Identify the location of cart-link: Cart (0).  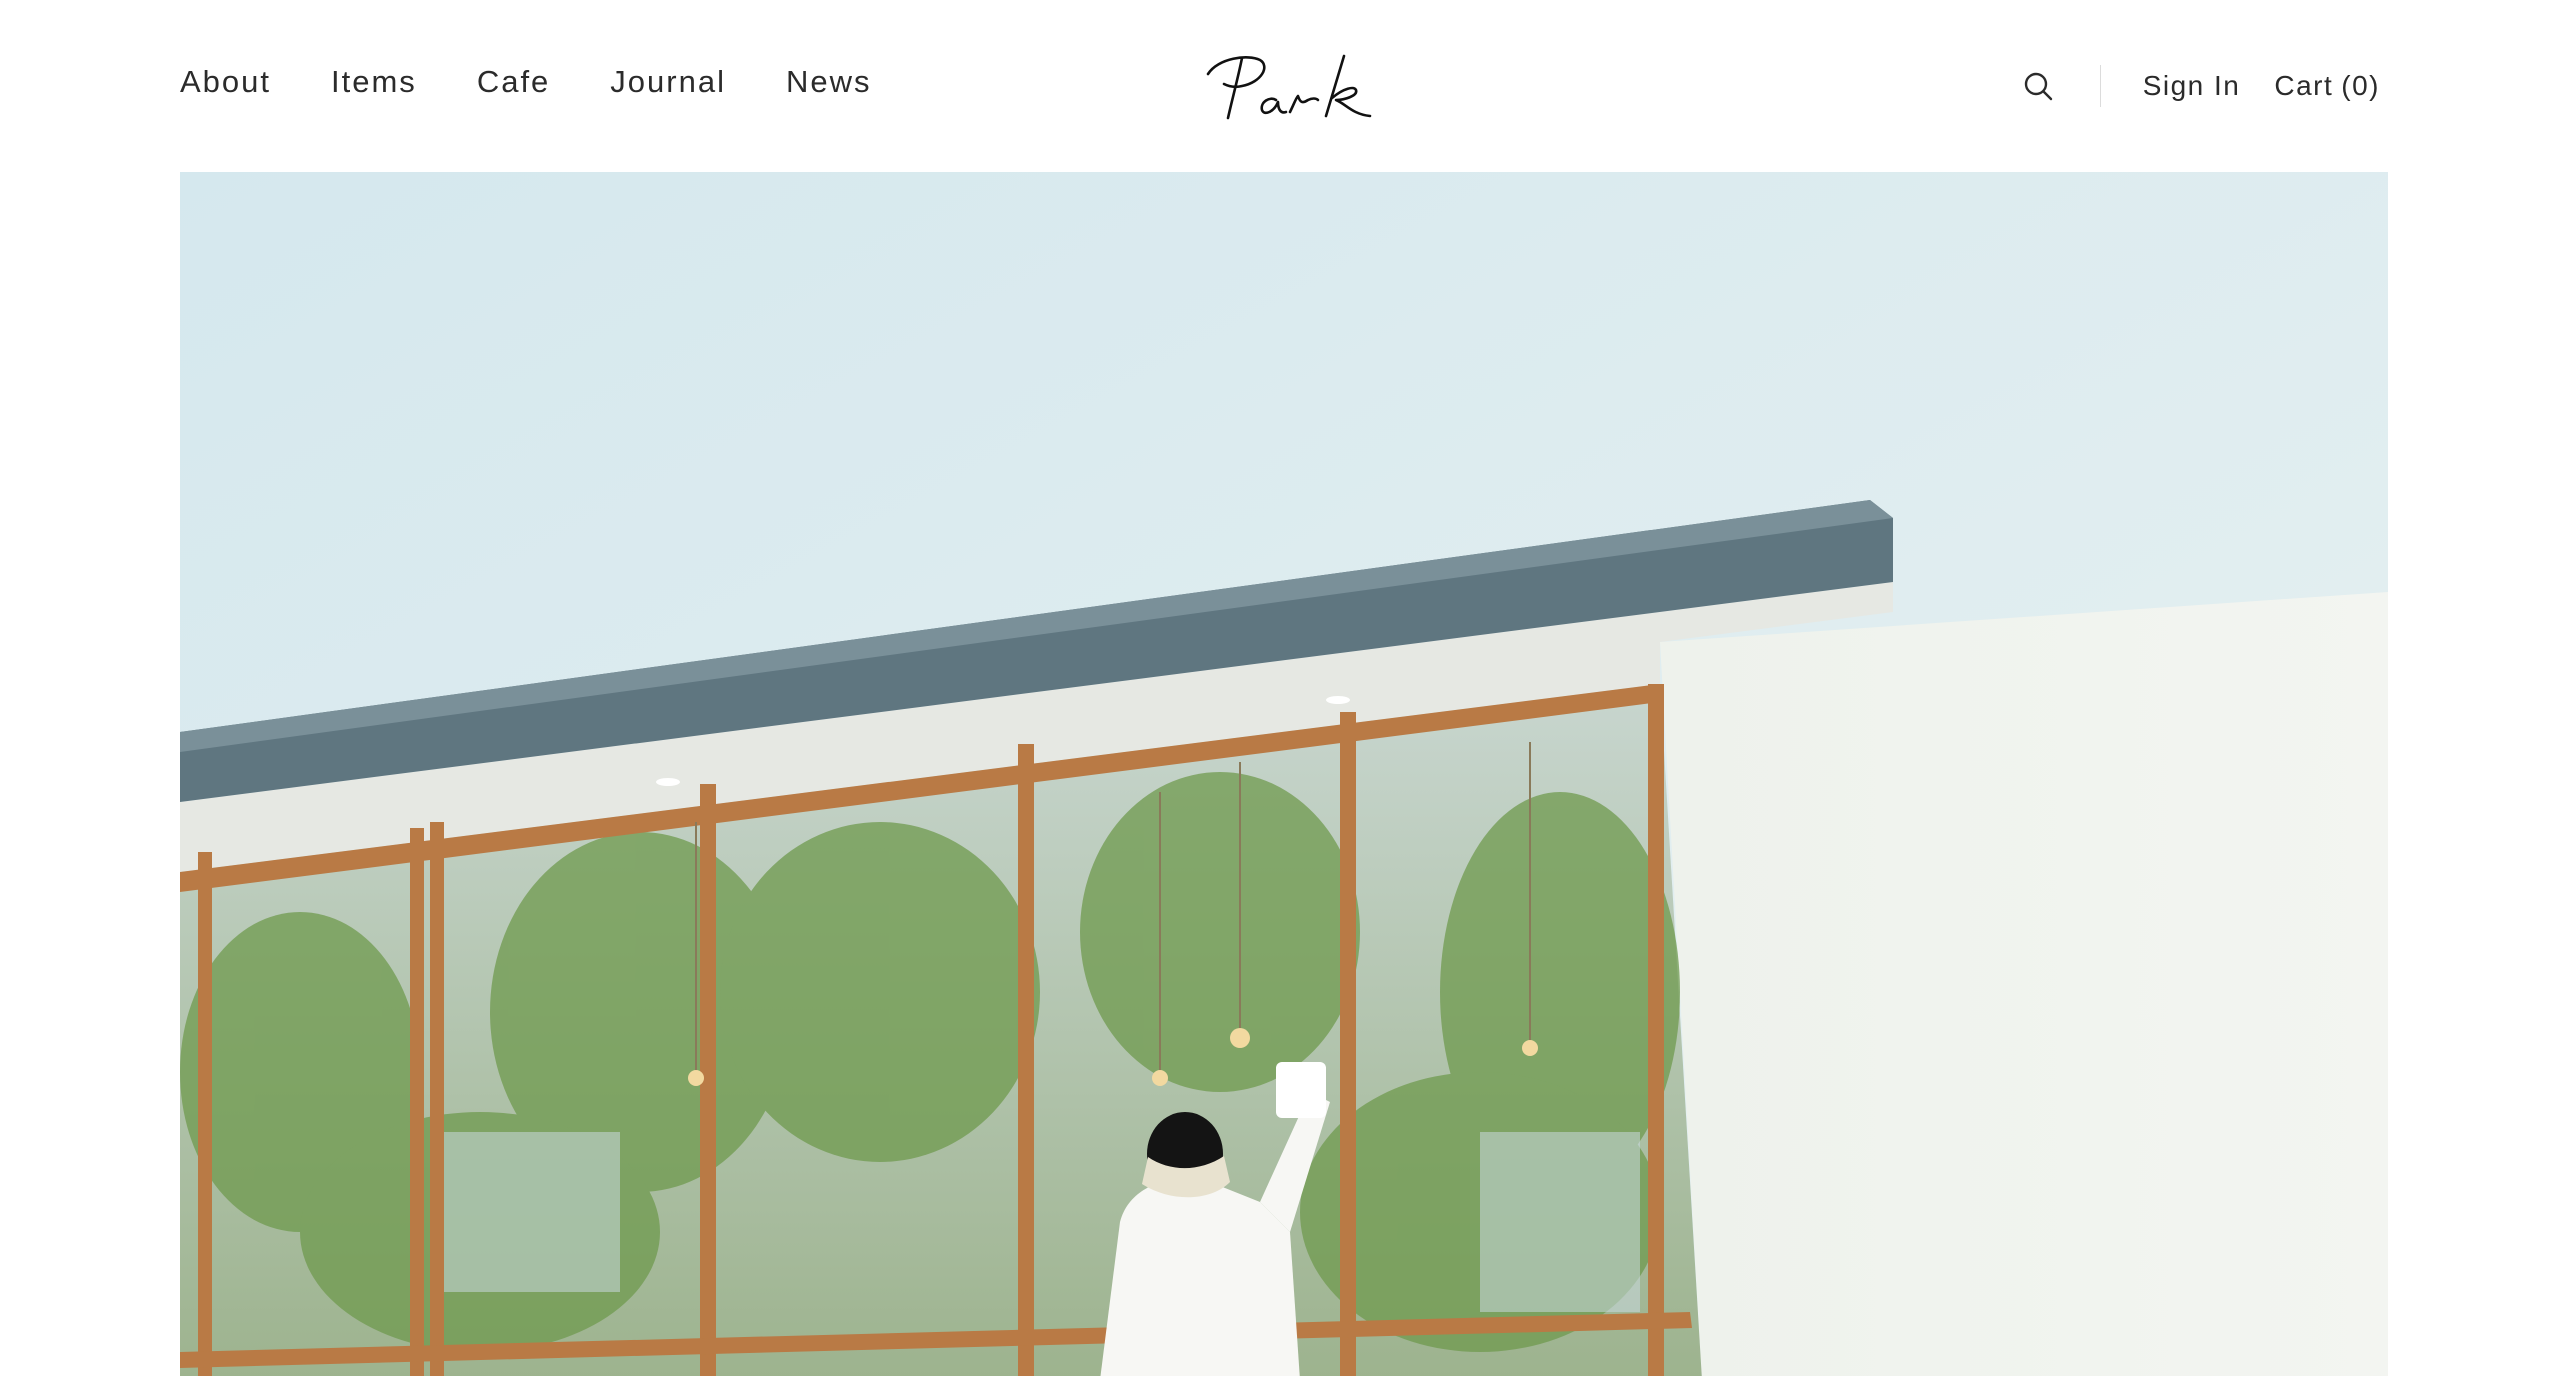
(2327, 86).